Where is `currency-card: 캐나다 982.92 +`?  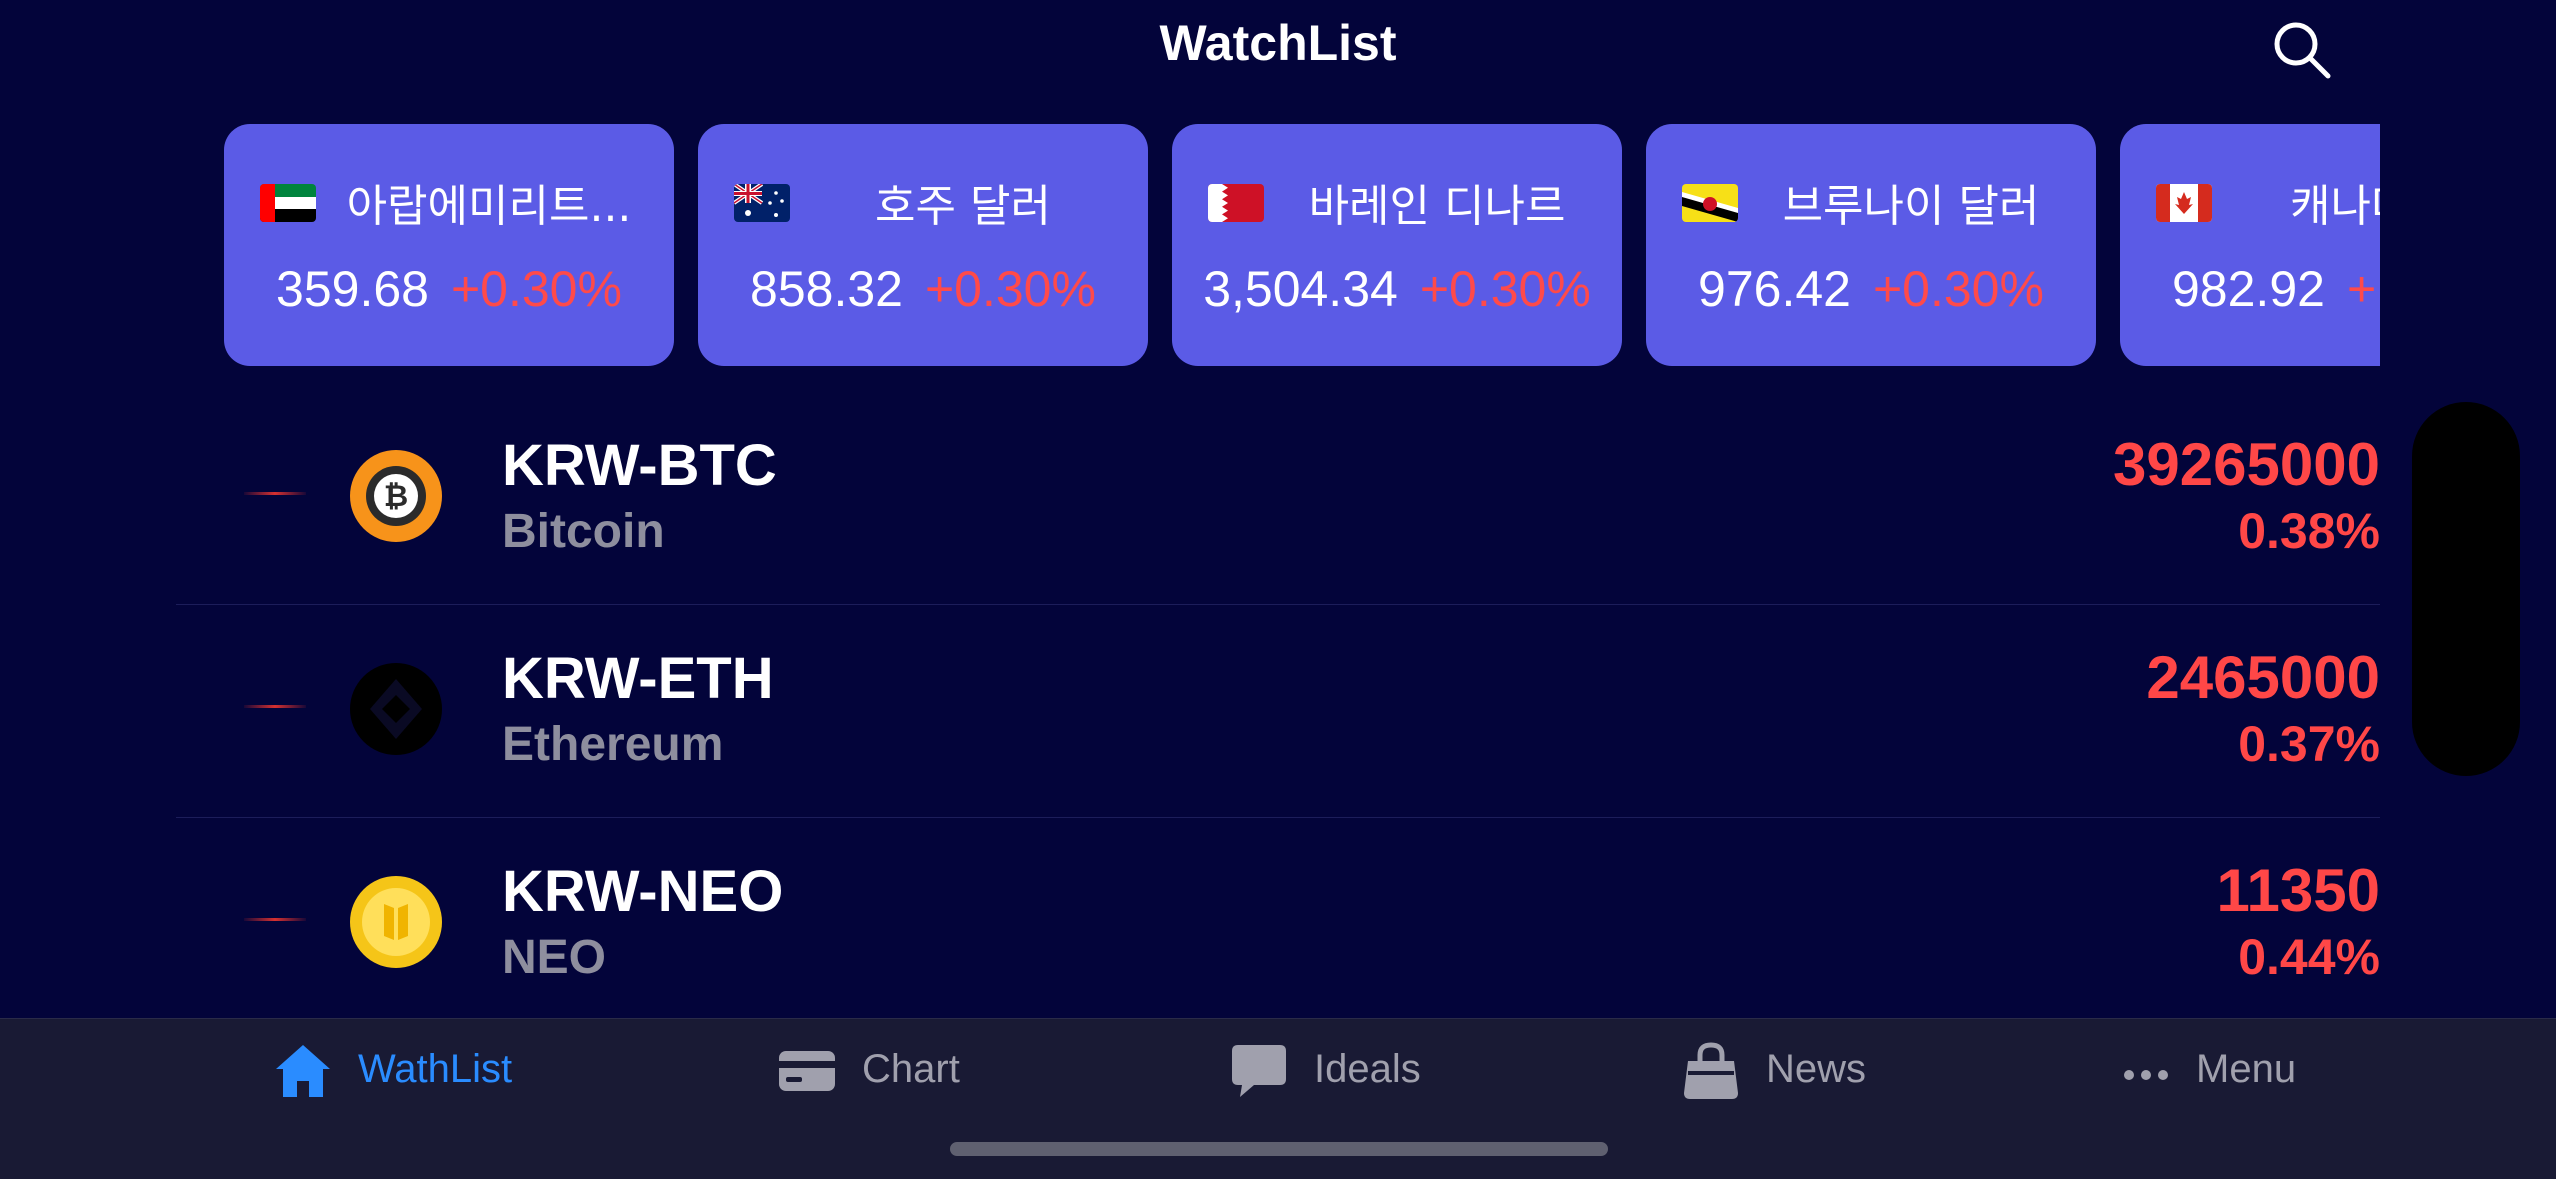 currency-card: 캐나다 982.92 + is located at coordinates (2250, 245).